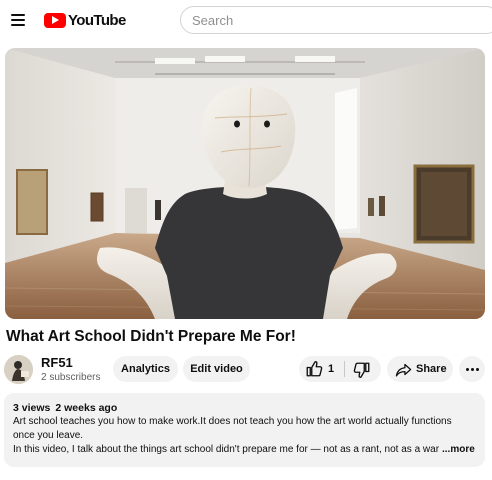  I want to click on share-arrow-icon, so click(403, 370).